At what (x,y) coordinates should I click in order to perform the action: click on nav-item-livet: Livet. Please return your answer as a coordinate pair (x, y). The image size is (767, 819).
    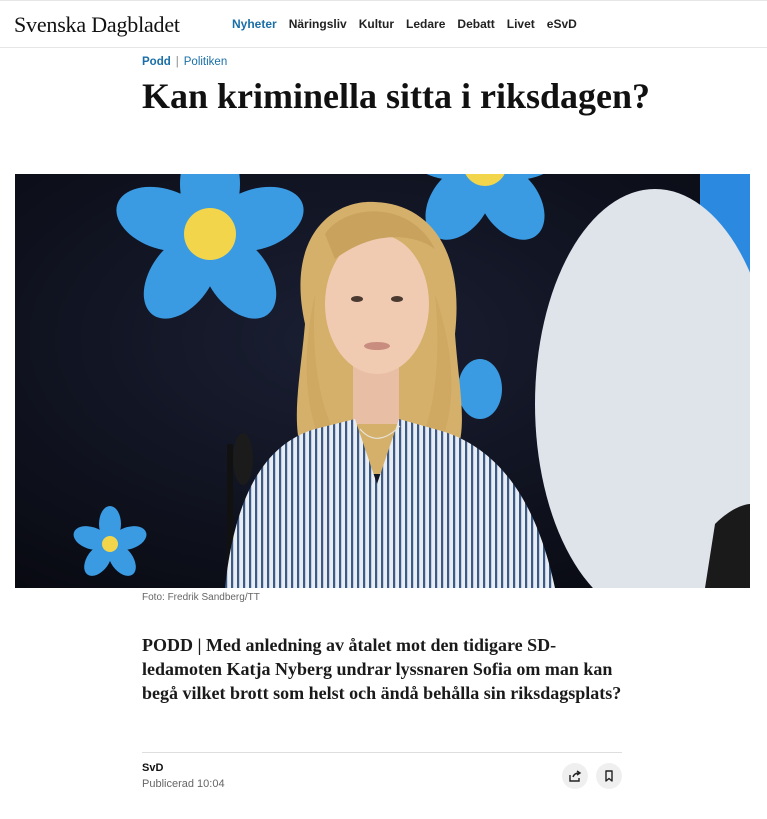
    Looking at the image, I should click on (521, 24).